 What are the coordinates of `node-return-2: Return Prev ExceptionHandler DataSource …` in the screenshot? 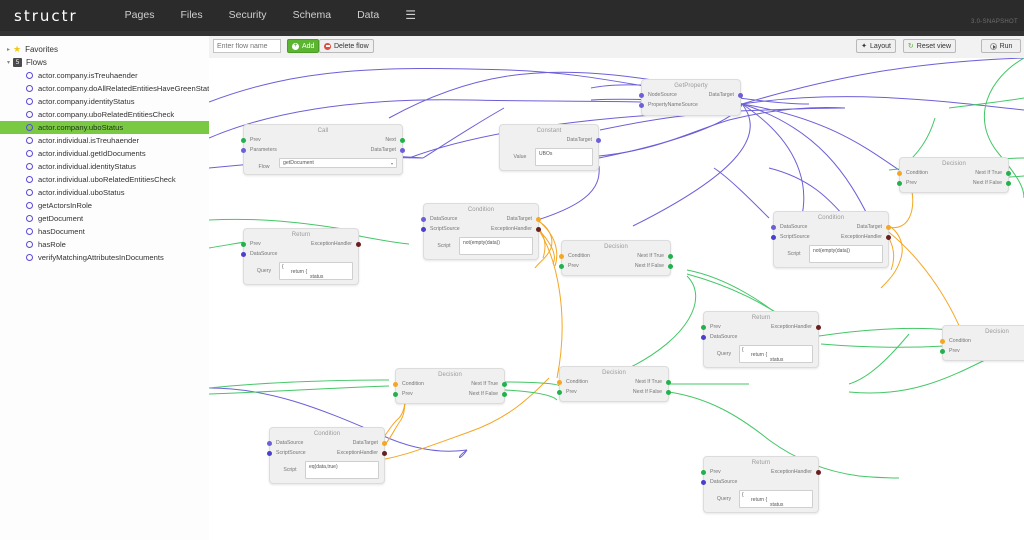 It's located at (761, 339).